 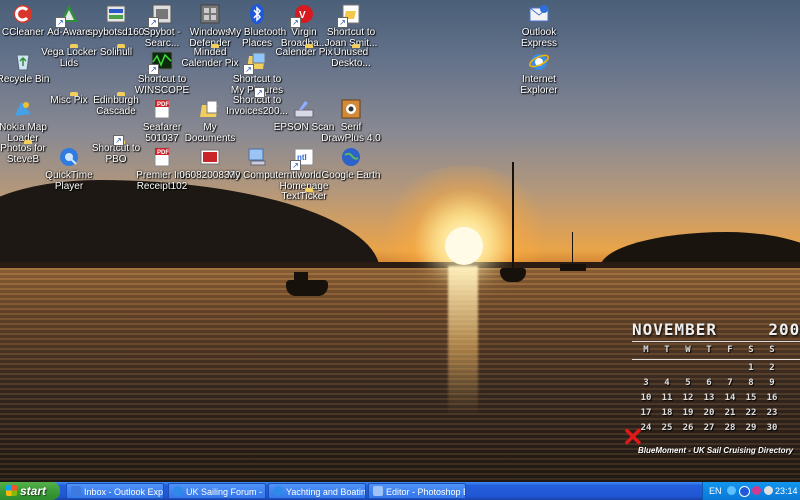 I want to click on volume-icon, so click(x=768, y=490).